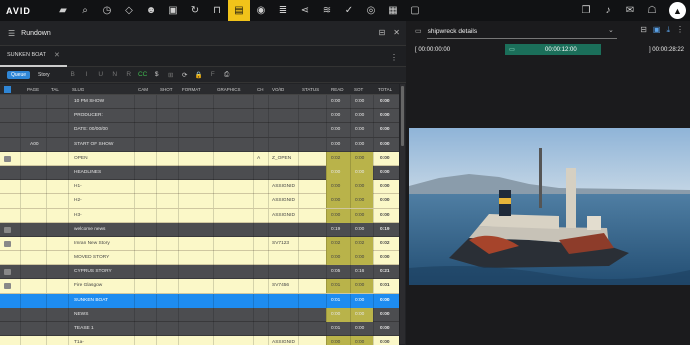 The width and height of the screenshot is (690, 345). What do you see at coordinates (608, 10) in the screenshot?
I see `bell-icon: ♪` at bounding box center [608, 10].